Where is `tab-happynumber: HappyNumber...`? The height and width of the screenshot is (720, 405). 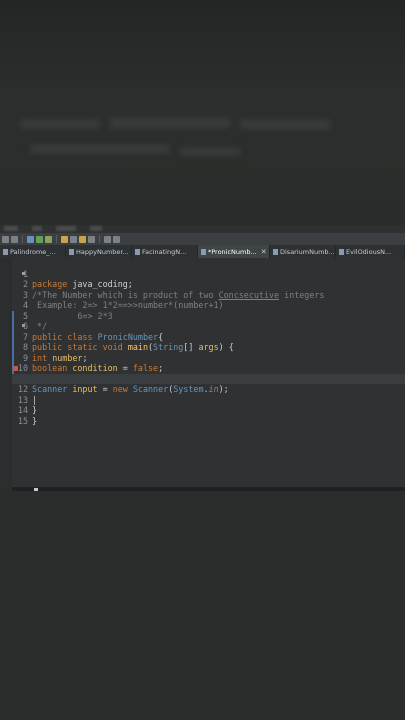
tab-happynumber: HappyNumber... is located at coordinates (99, 251).